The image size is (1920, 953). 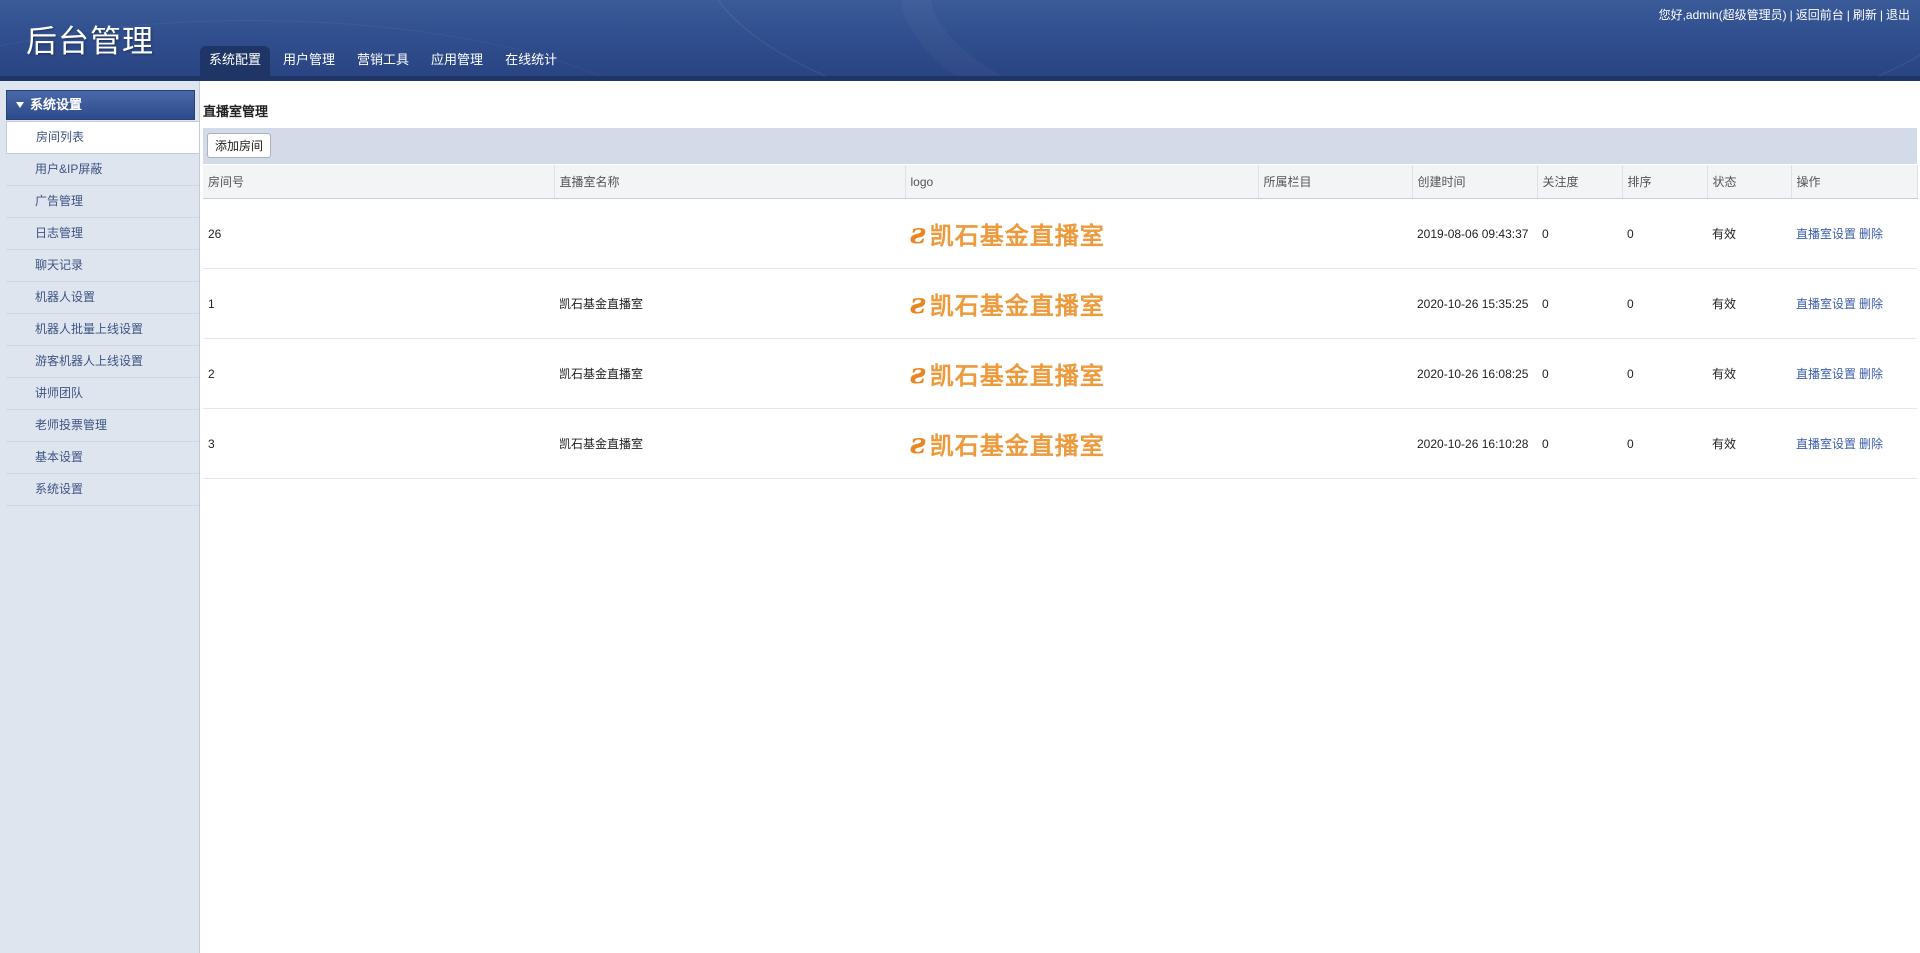 I want to click on sidebar-item-user-ip-block: 用户&IP屏蔽, so click(x=102, y=170).